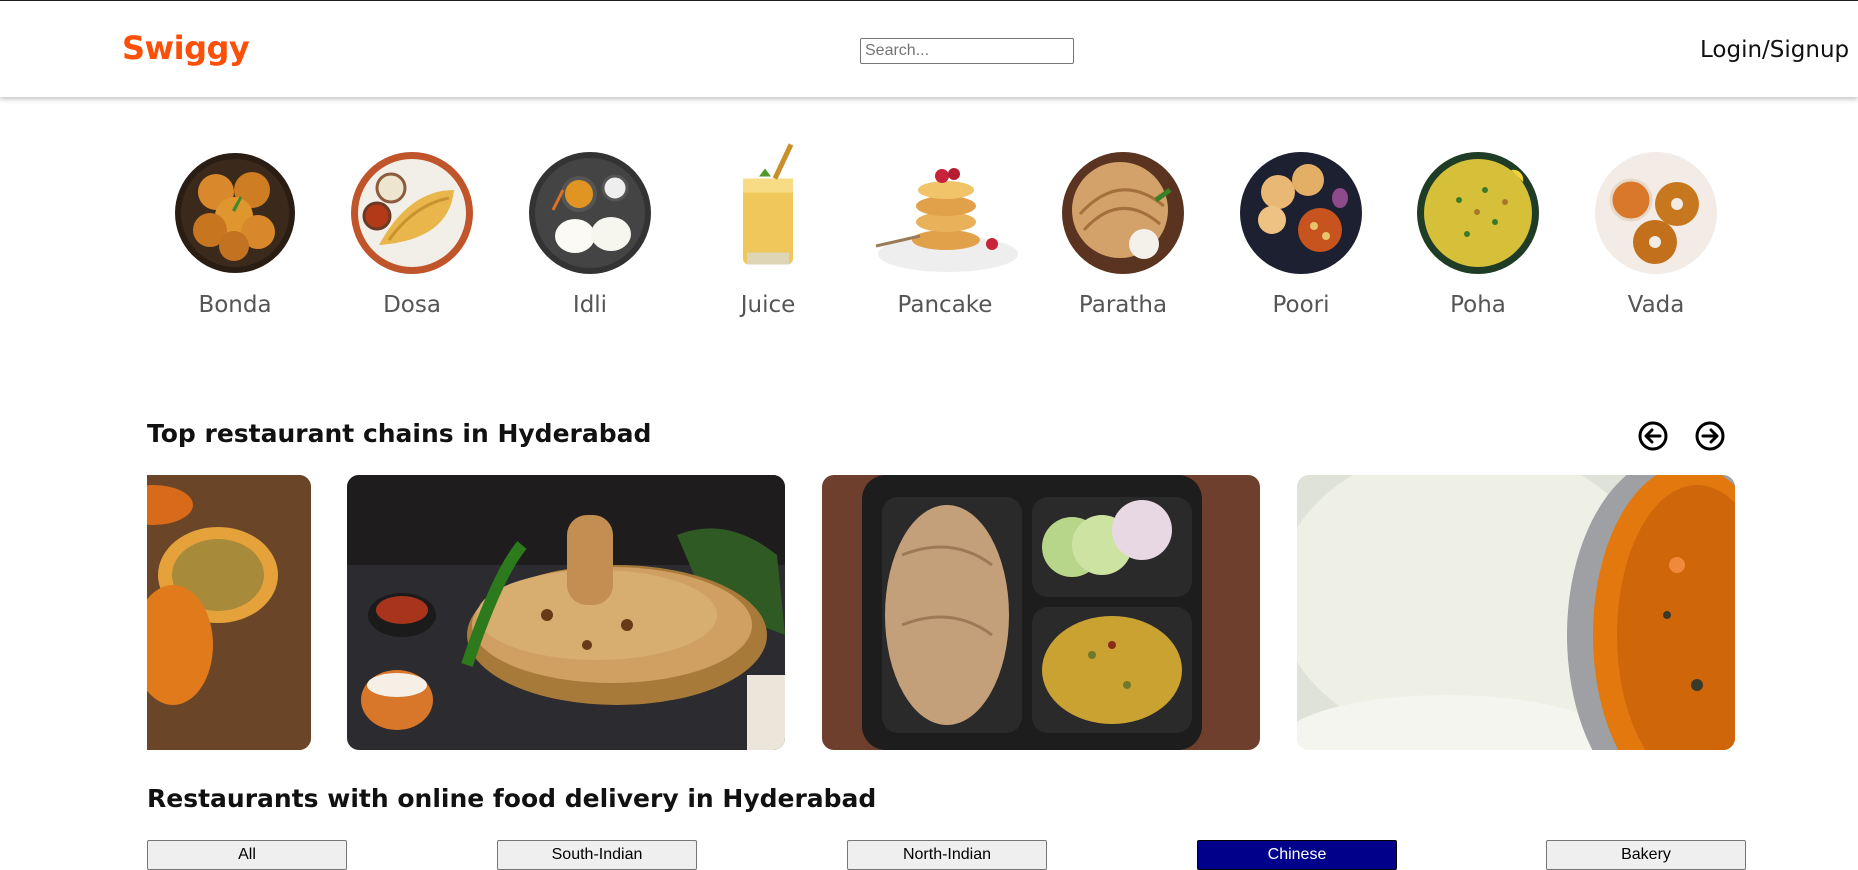 This screenshot has height=870, width=1858. Describe the element at coordinates (1646, 855) in the screenshot. I see `filter-bakery-button: Bakery` at that location.